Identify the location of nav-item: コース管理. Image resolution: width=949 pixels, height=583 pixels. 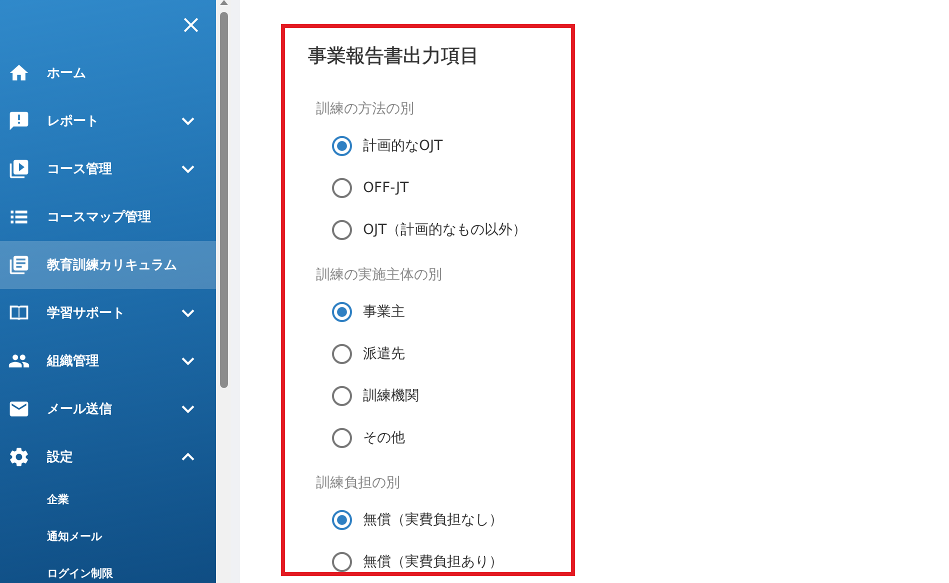
(108, 169).